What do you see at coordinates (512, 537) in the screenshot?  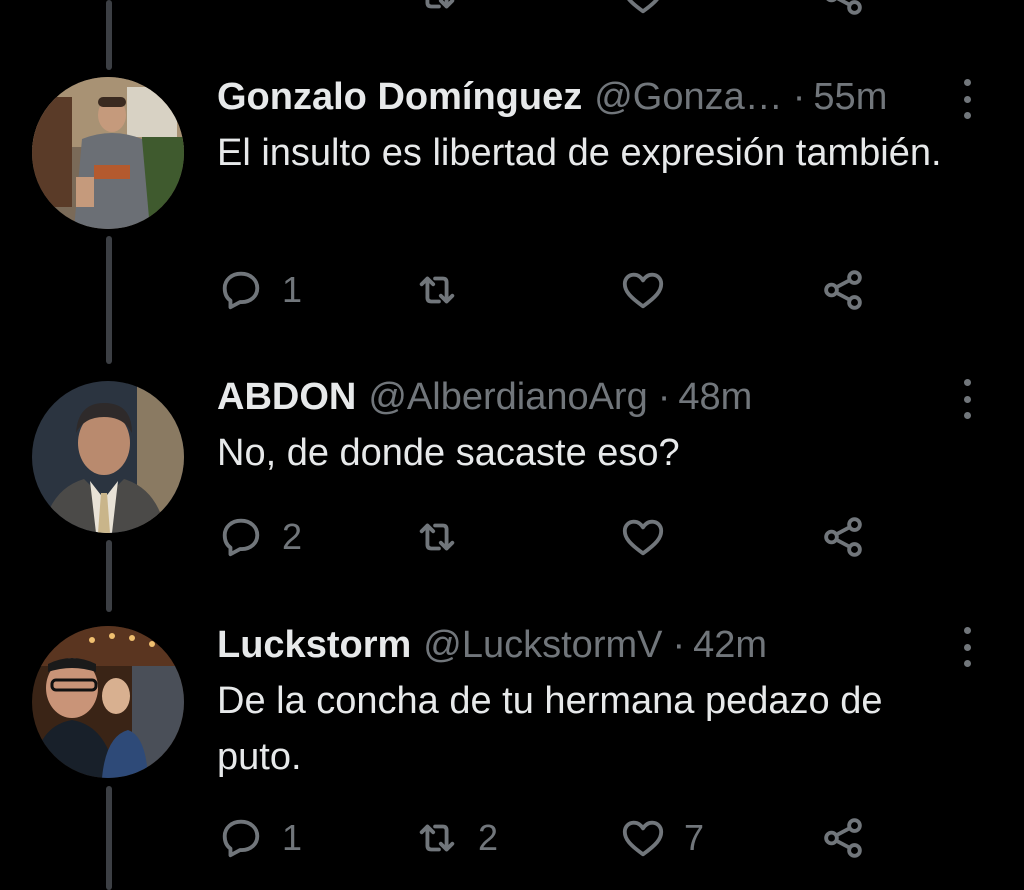 I see `tweet-actions: 2` at bounding box center [512, 537].